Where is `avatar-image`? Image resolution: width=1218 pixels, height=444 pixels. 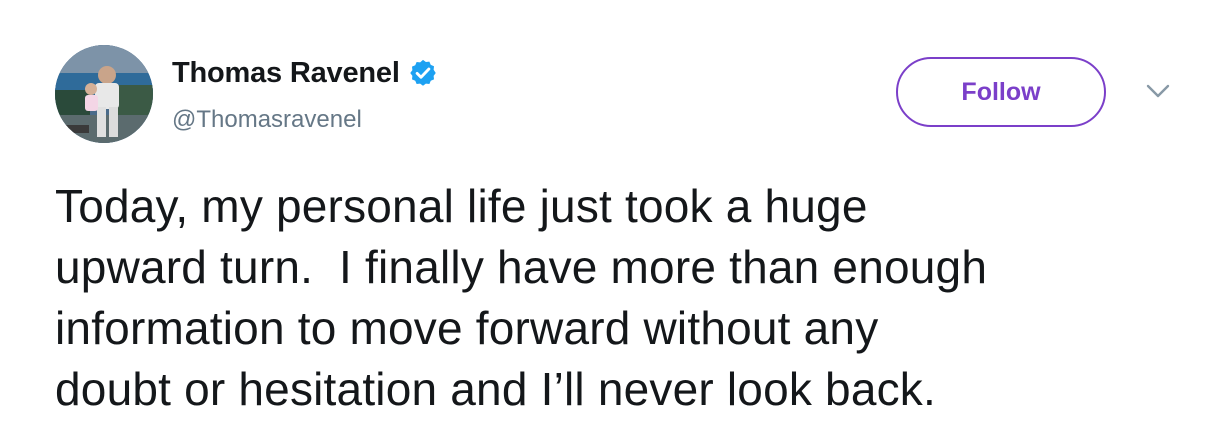
avatar-image is located at coordinates (104, 94).